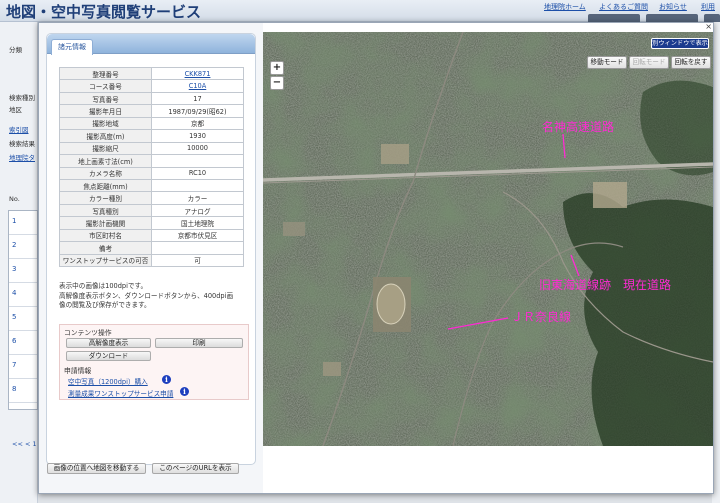 This screenshot has height=503, width=720. I want to click on index-map-link: 索引図, so click(19, 129).